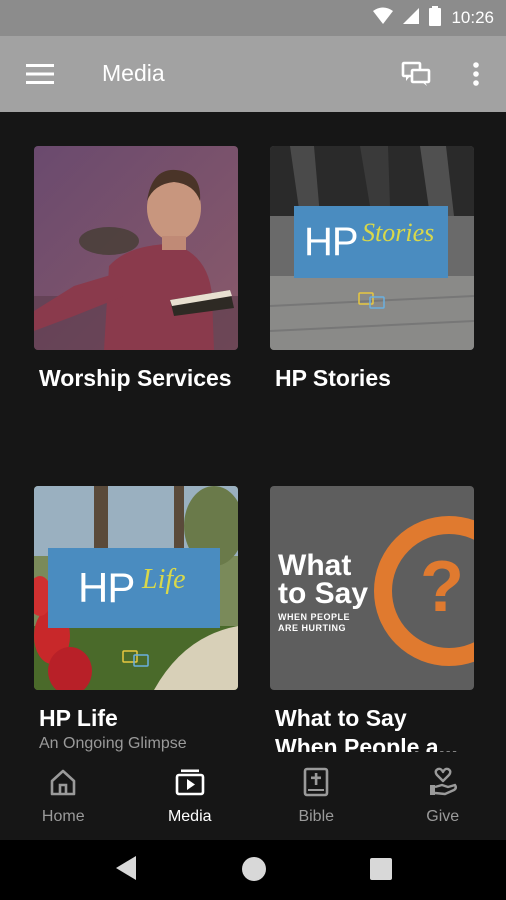  I want to click on nav-media: Media, so click(190, 796).